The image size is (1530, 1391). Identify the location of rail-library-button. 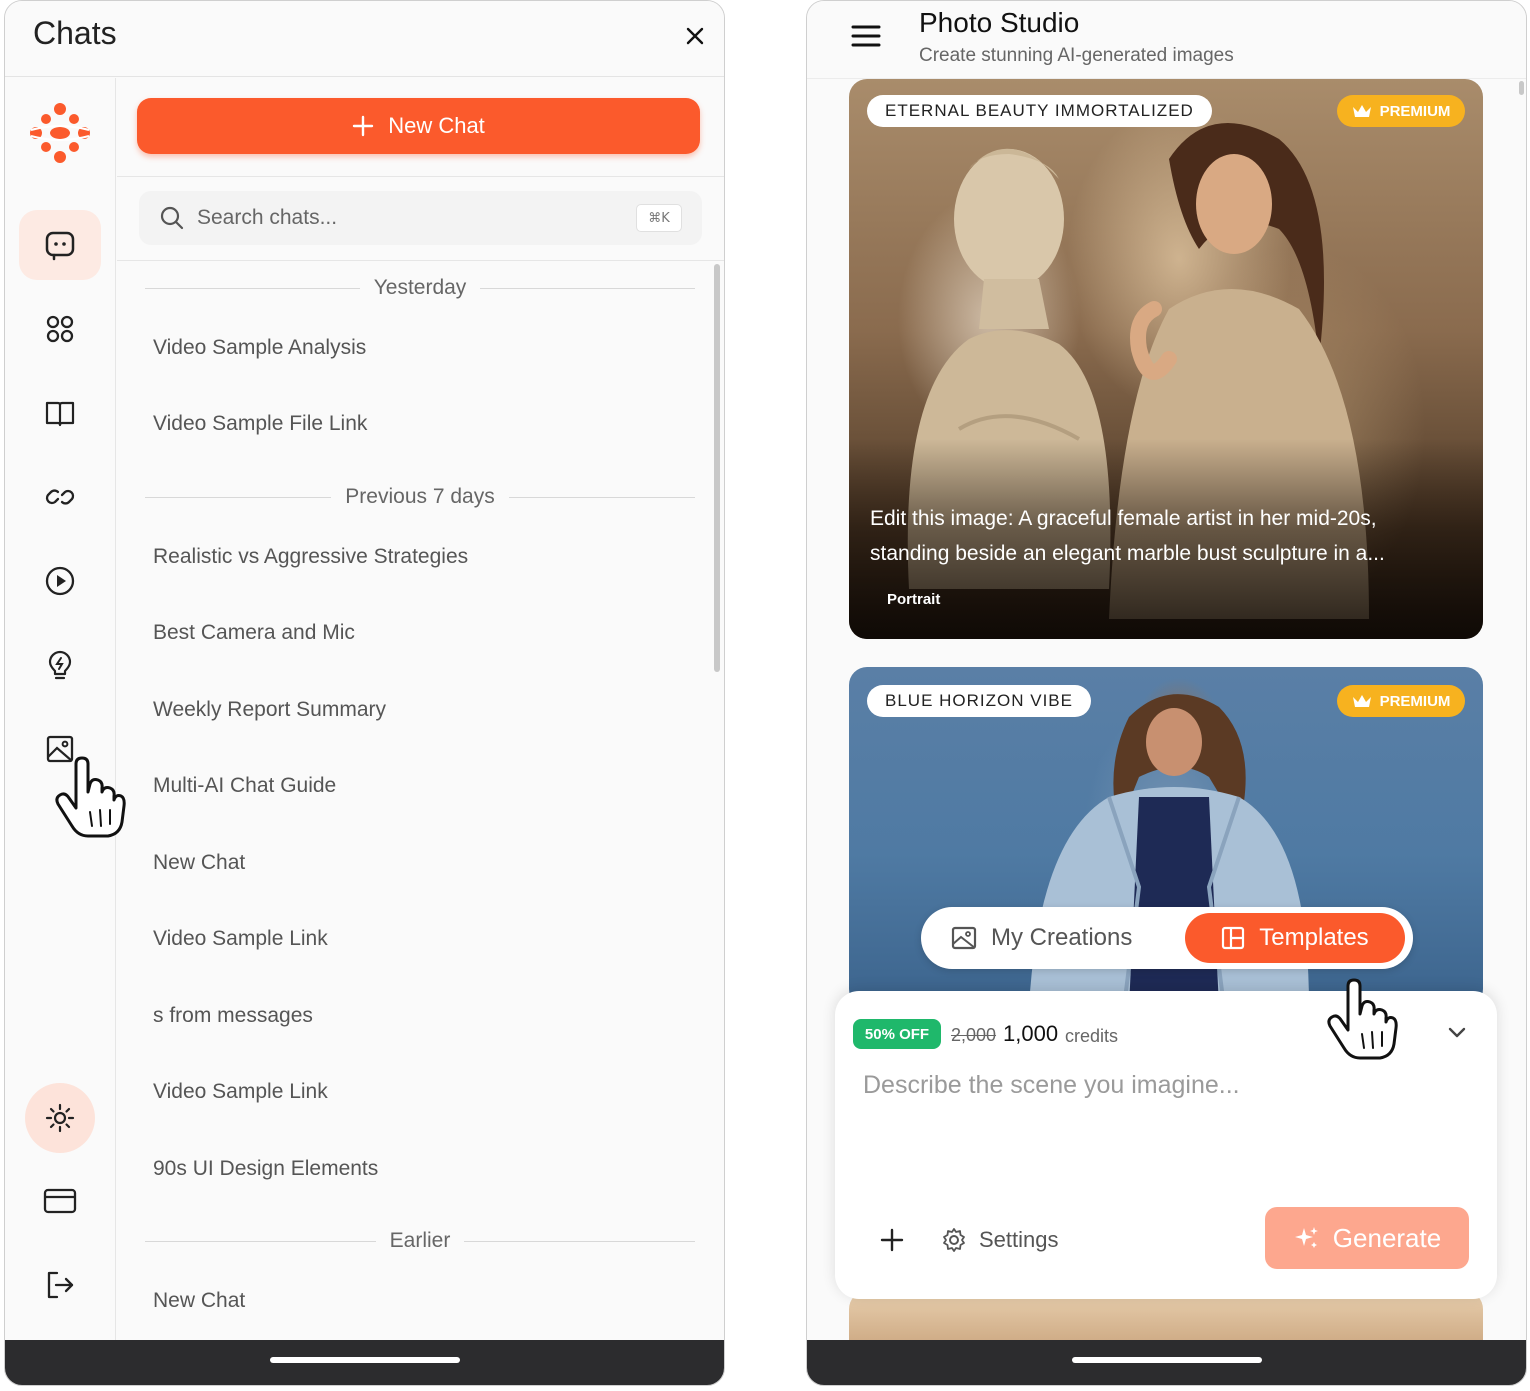
(60, 413).